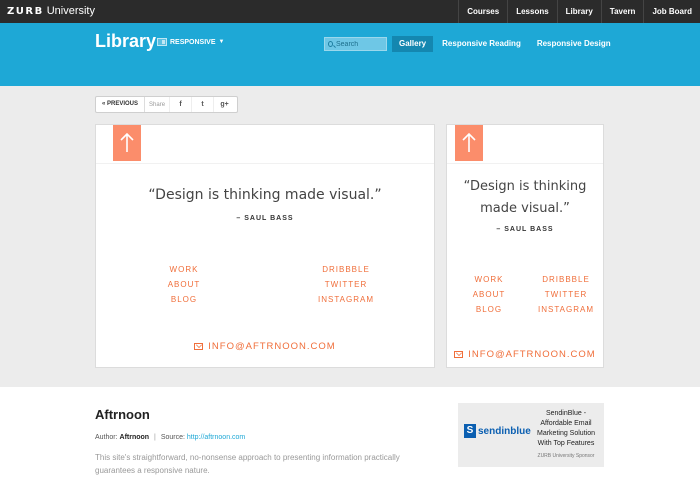 The image size is (700, 480). Describe the element at coordinates (221, 42) in the screenshot. I see `chevron-down-icon: ▼` at that location.